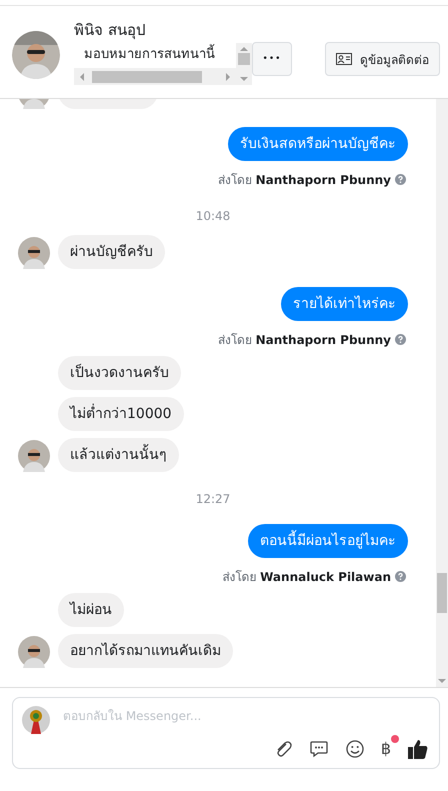 The height and width of the screenshot is (791, 448). I want to click on message-bubble: เป็นงวดงานครับ, so click(119, 373).